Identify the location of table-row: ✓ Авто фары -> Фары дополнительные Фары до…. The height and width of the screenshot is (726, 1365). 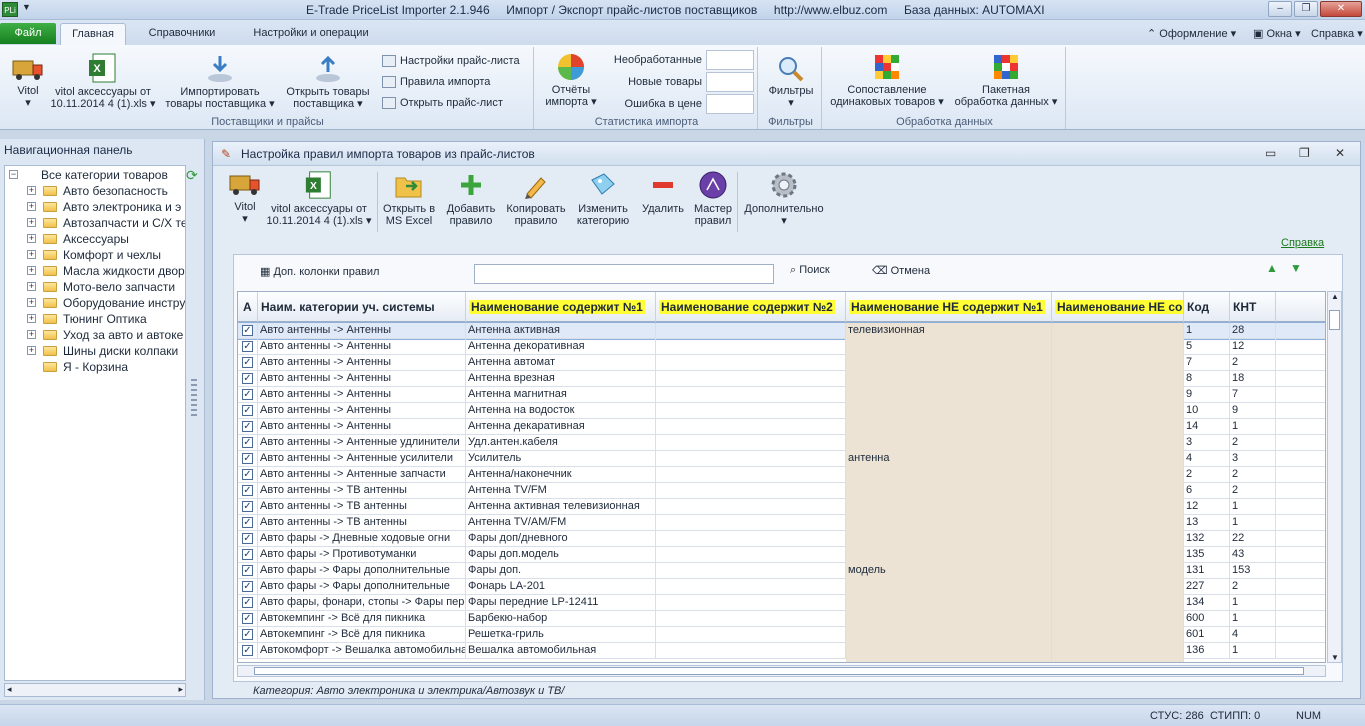
(781, 571).